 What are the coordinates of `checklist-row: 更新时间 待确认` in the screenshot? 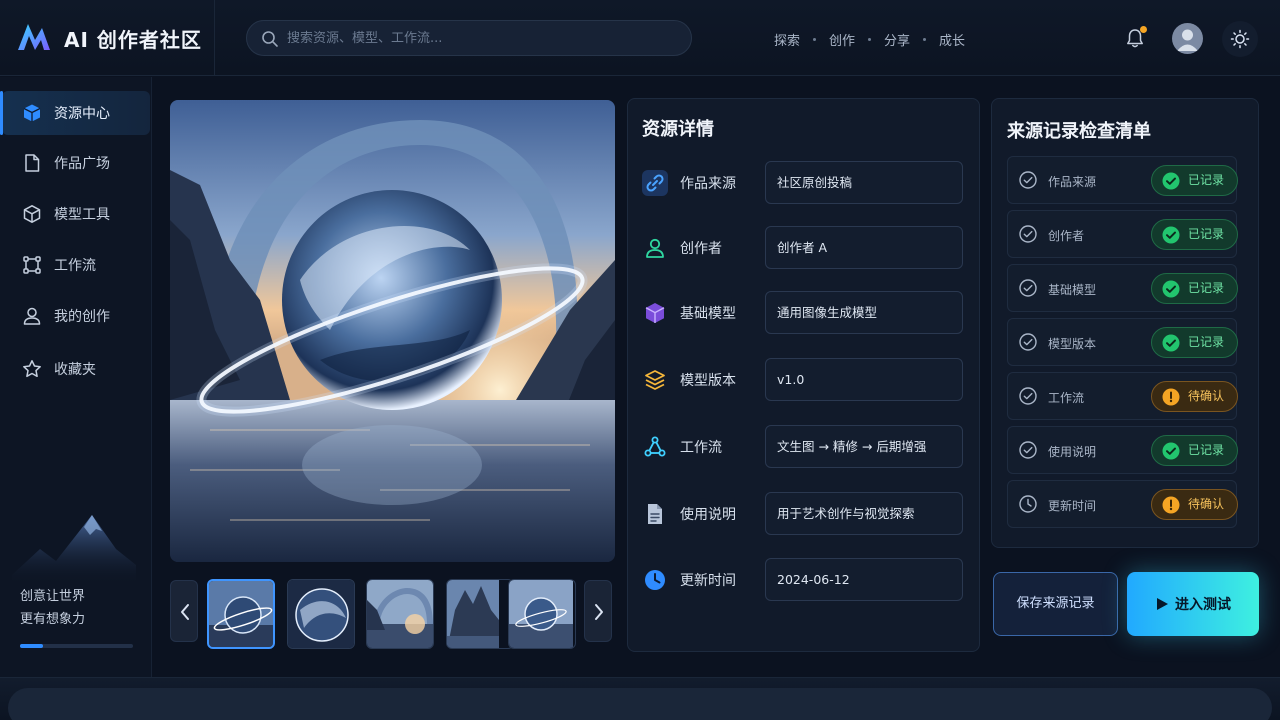 It's located at (1122, 504).